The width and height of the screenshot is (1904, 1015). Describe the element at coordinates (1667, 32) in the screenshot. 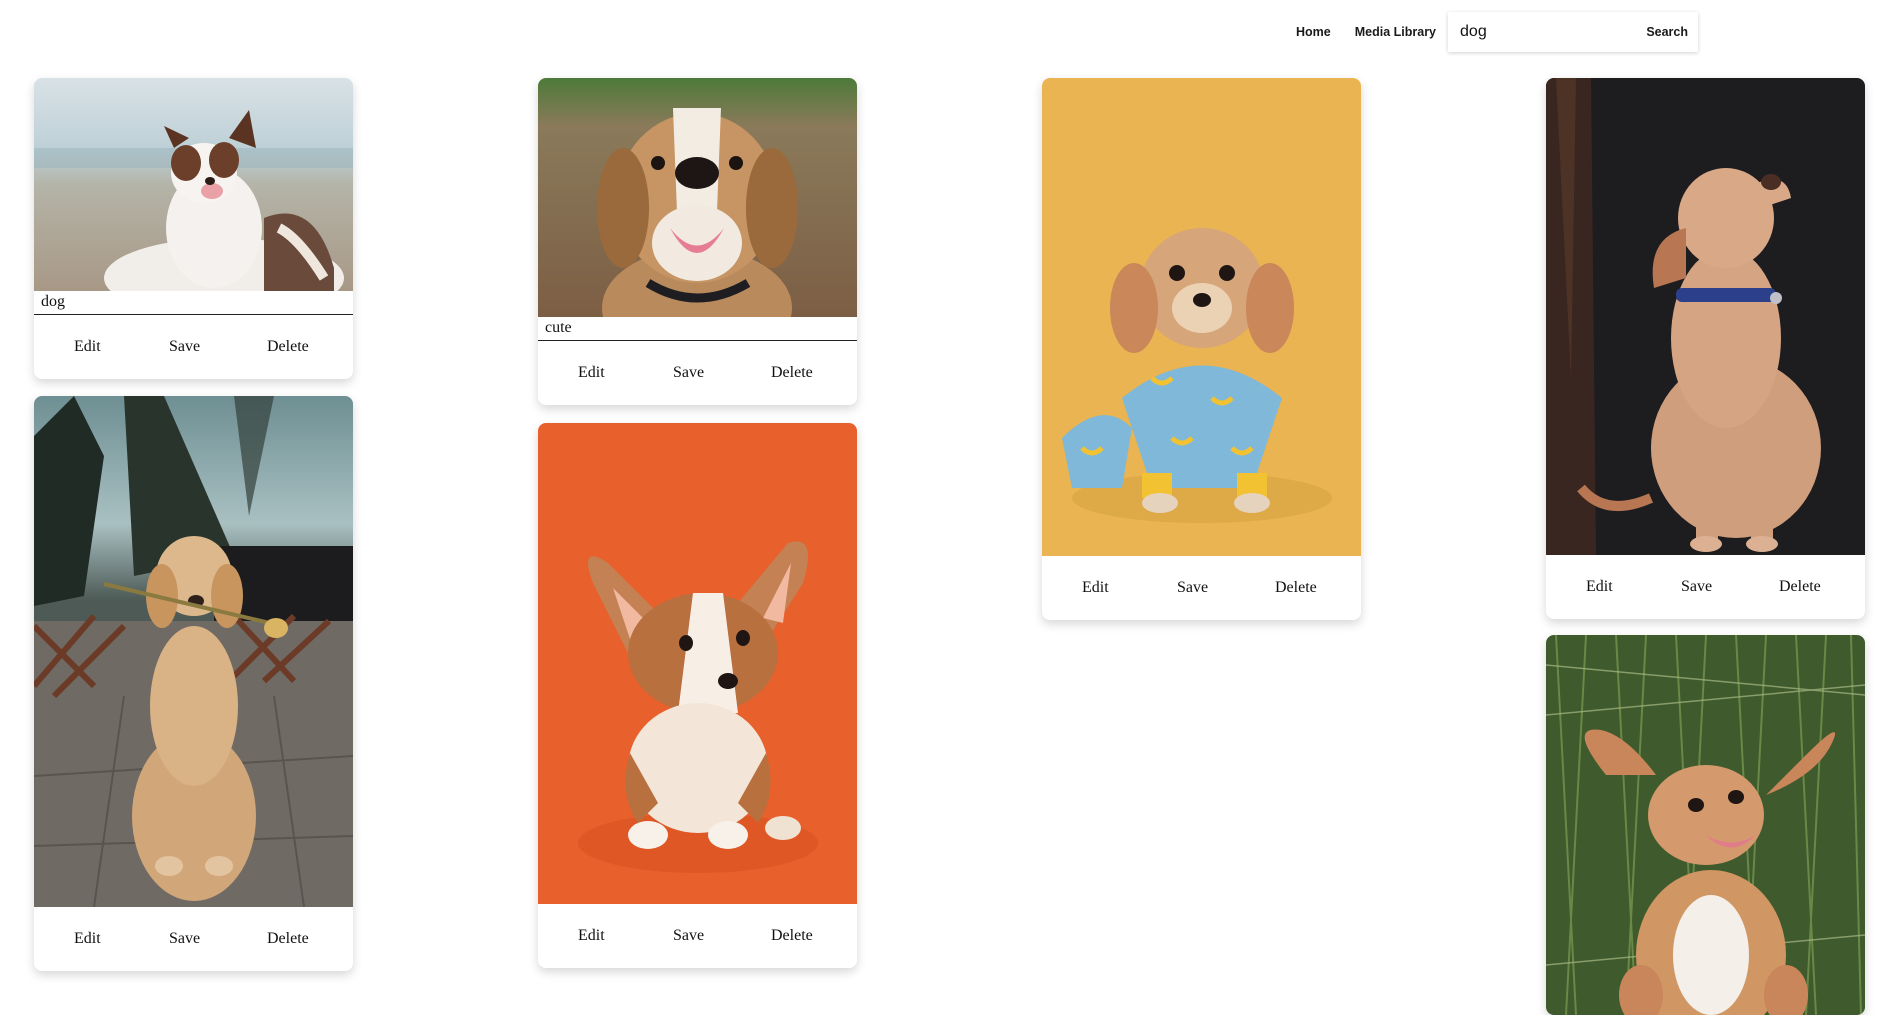

I see `search-button: Search` at that location.